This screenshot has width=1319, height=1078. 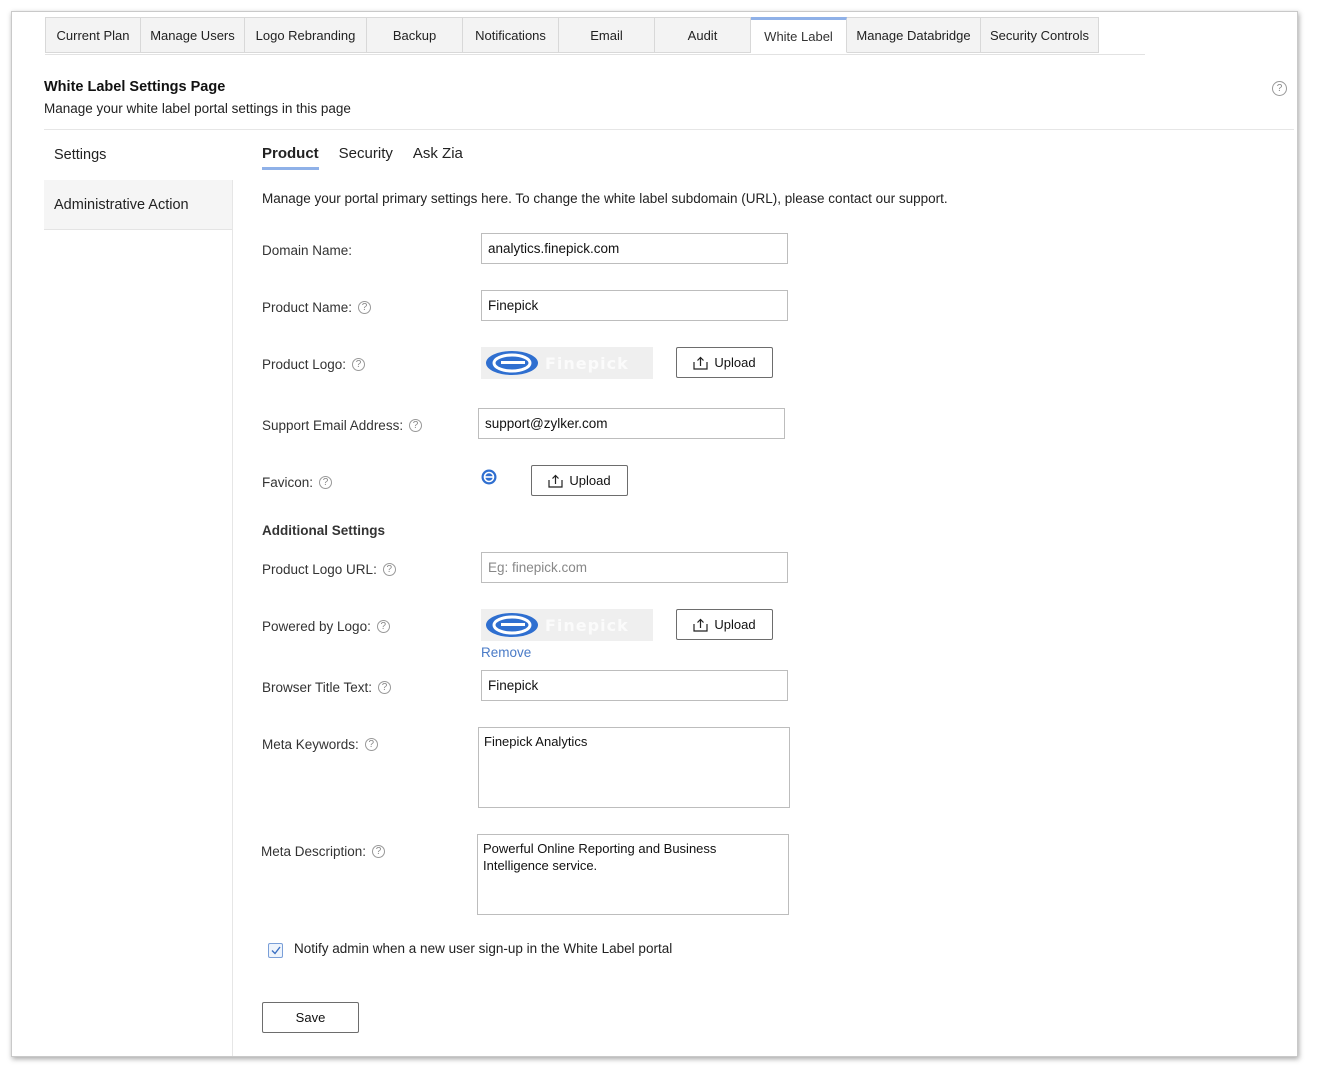 What do you see at coordinates (634, 767) in the screenshot?
I see `meta-keywords-textarea: Finepick Analytics` at bounding box center [634, 767].